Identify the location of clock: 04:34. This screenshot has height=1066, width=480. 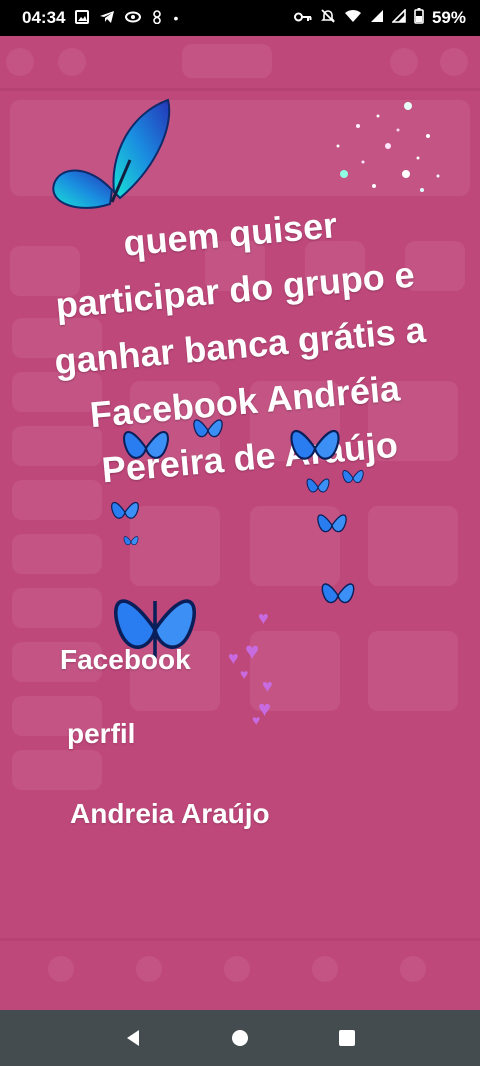
(44, 17).